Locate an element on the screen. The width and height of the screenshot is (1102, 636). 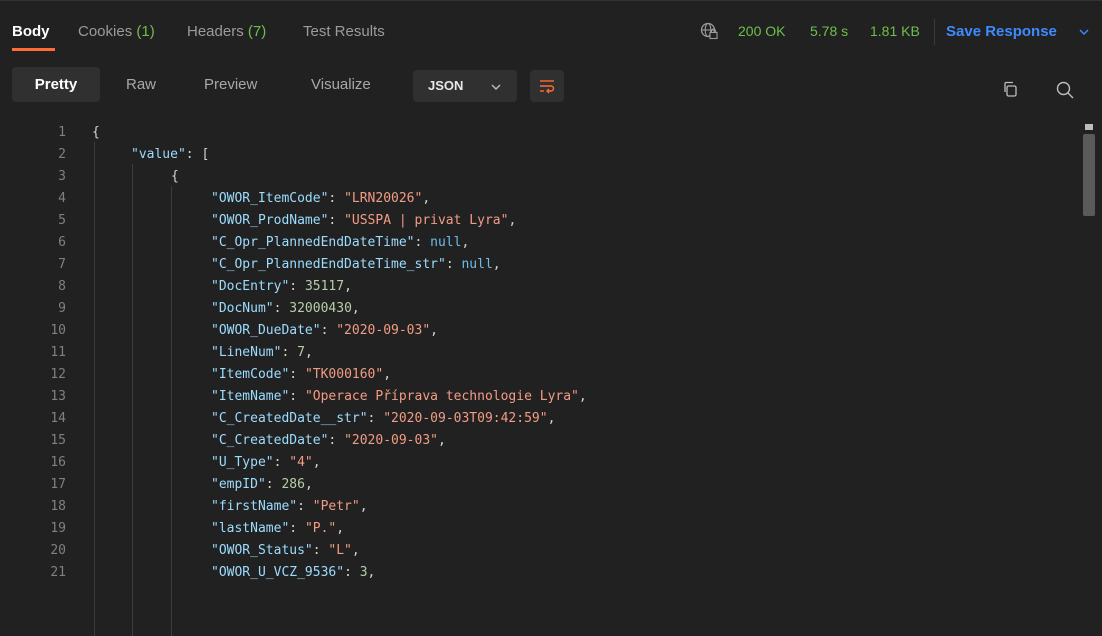
view-mode-pretty: Pretty is located at coordinates (56, 84).